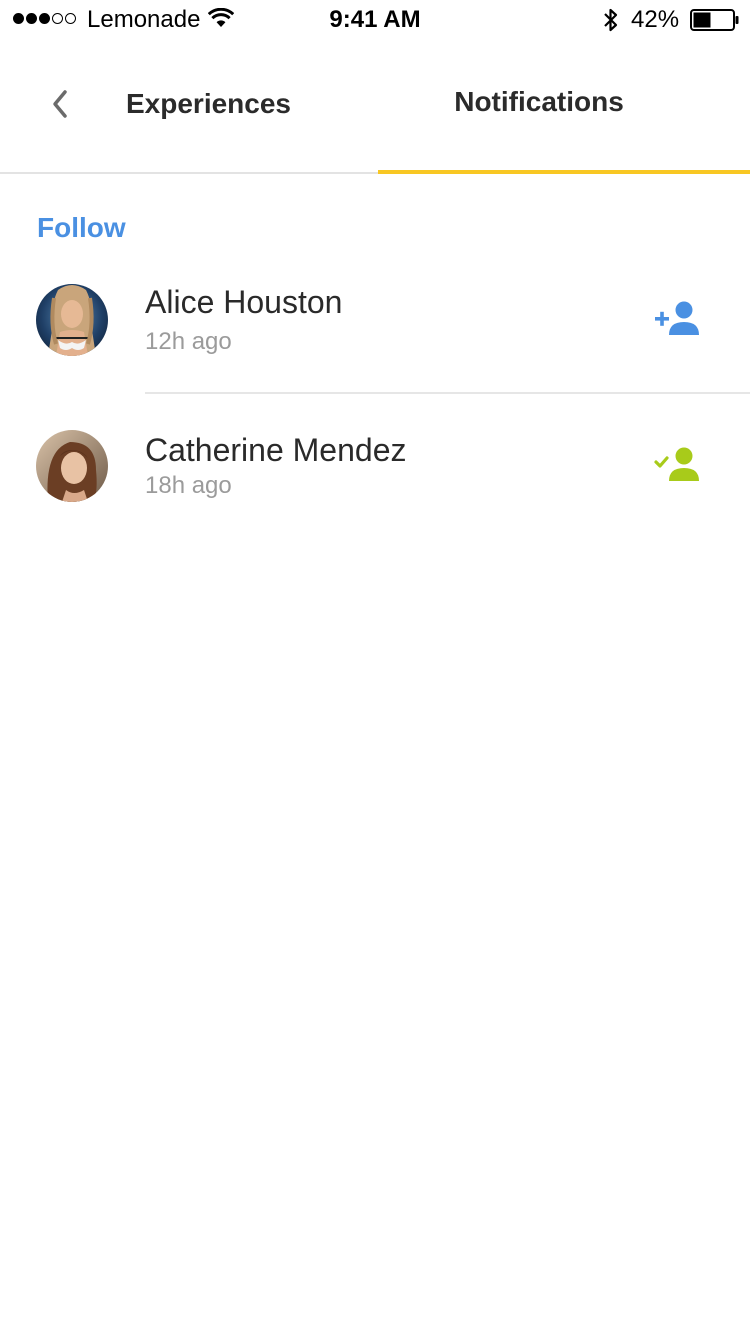  I want to click on back-button, so click(60, 104).